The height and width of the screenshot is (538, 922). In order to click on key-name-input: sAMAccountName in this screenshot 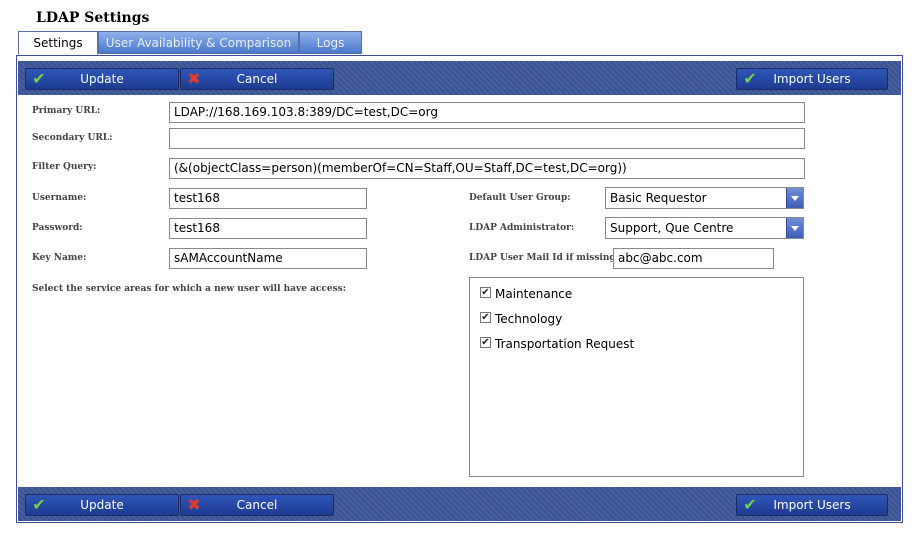, I will do `click(268, 258)`.